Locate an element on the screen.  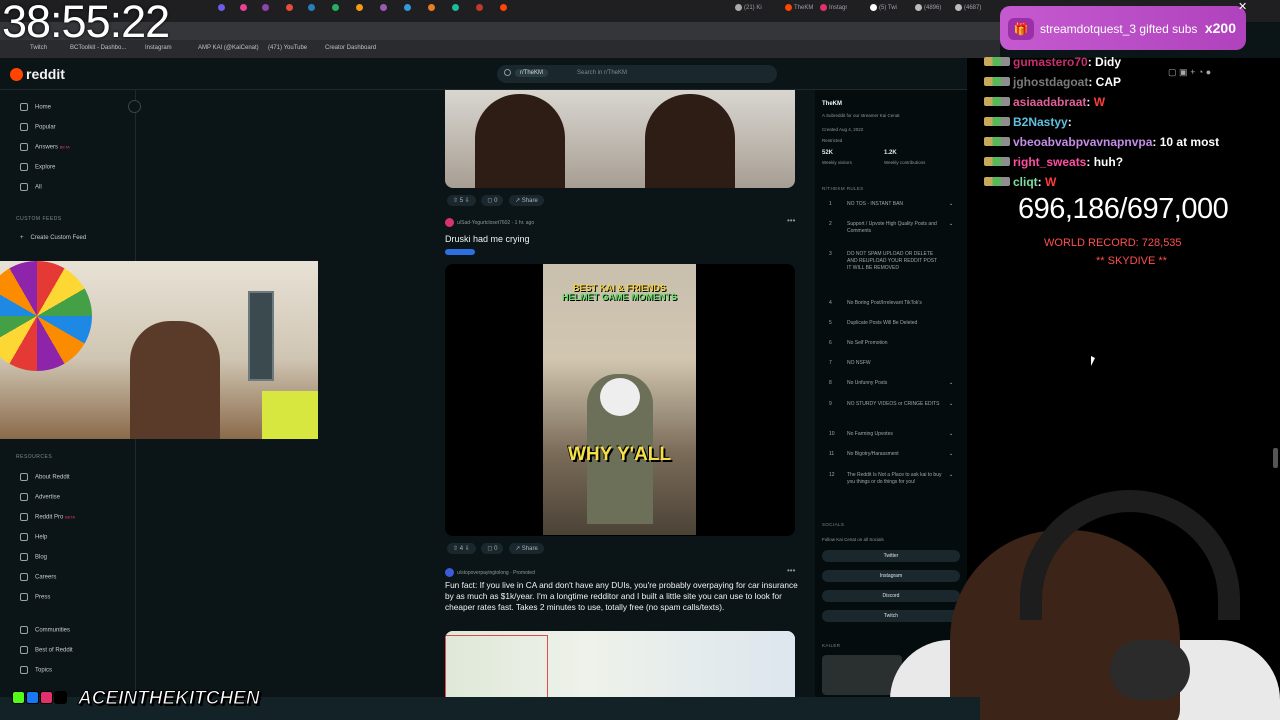
nav-help: Help is located at coordinates (33, 537).